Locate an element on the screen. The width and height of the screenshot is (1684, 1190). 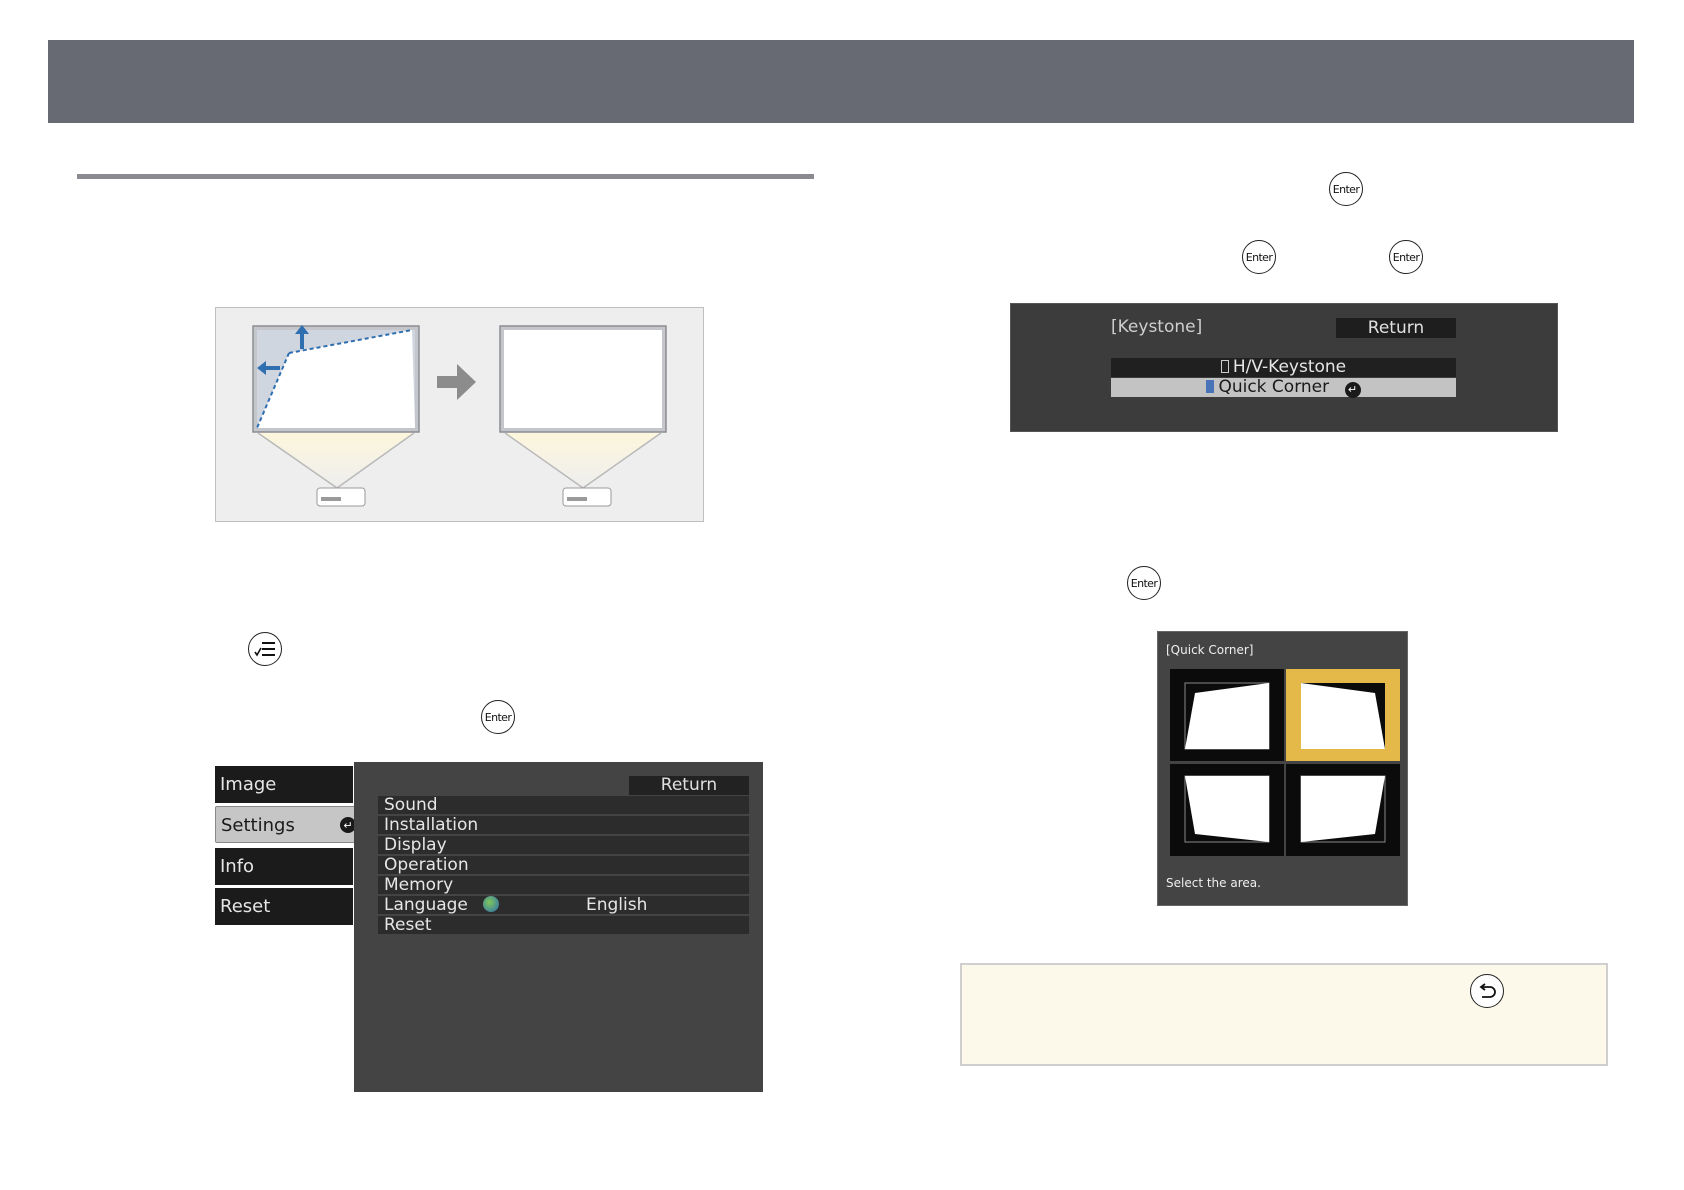
menu-item-label: Installation is located at coordinates (431, 825).